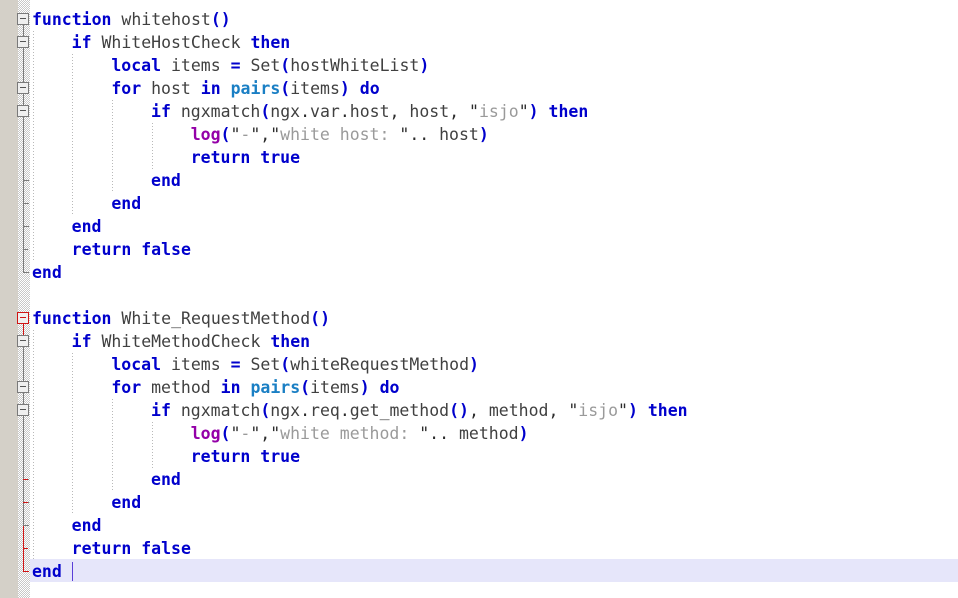  I want to click on code-line: if WhiteMethodCheck then, so click(191, 341).